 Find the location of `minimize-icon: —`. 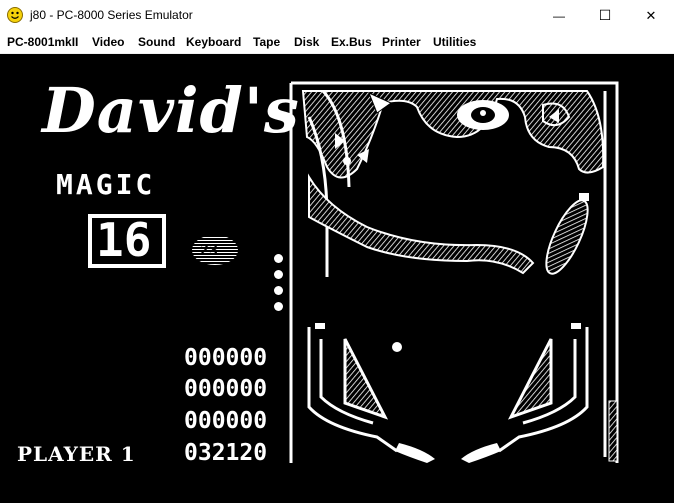

minimize-icon: — is located at coordinates (559, 15).